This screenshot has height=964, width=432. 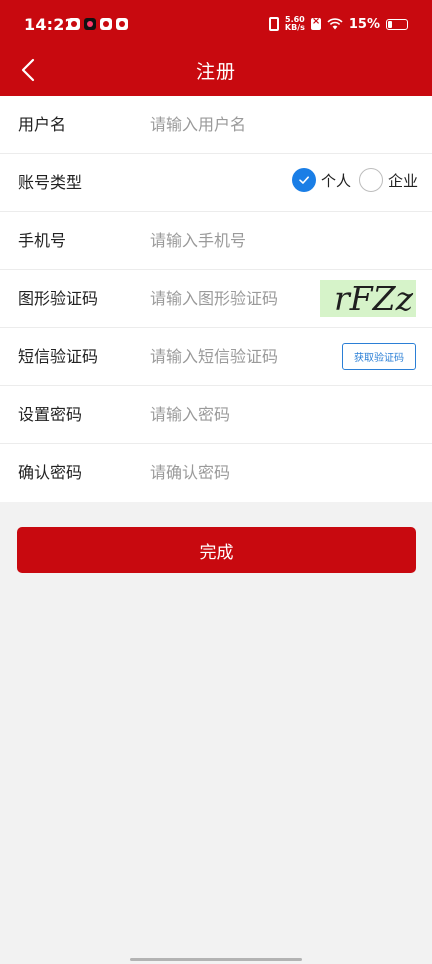 I want to click on account-type-personal-label: 个人, so click(x=335, y=180).